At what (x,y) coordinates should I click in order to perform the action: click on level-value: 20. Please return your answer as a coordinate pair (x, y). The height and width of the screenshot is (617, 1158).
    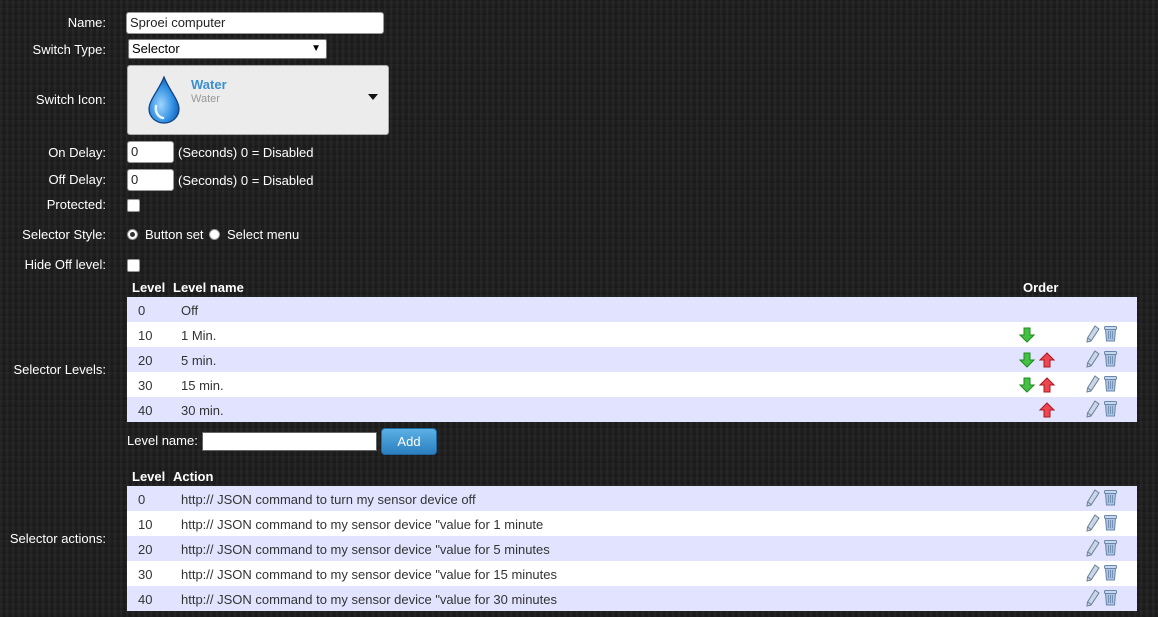
    Looking at the image, I should click on (145, 360).